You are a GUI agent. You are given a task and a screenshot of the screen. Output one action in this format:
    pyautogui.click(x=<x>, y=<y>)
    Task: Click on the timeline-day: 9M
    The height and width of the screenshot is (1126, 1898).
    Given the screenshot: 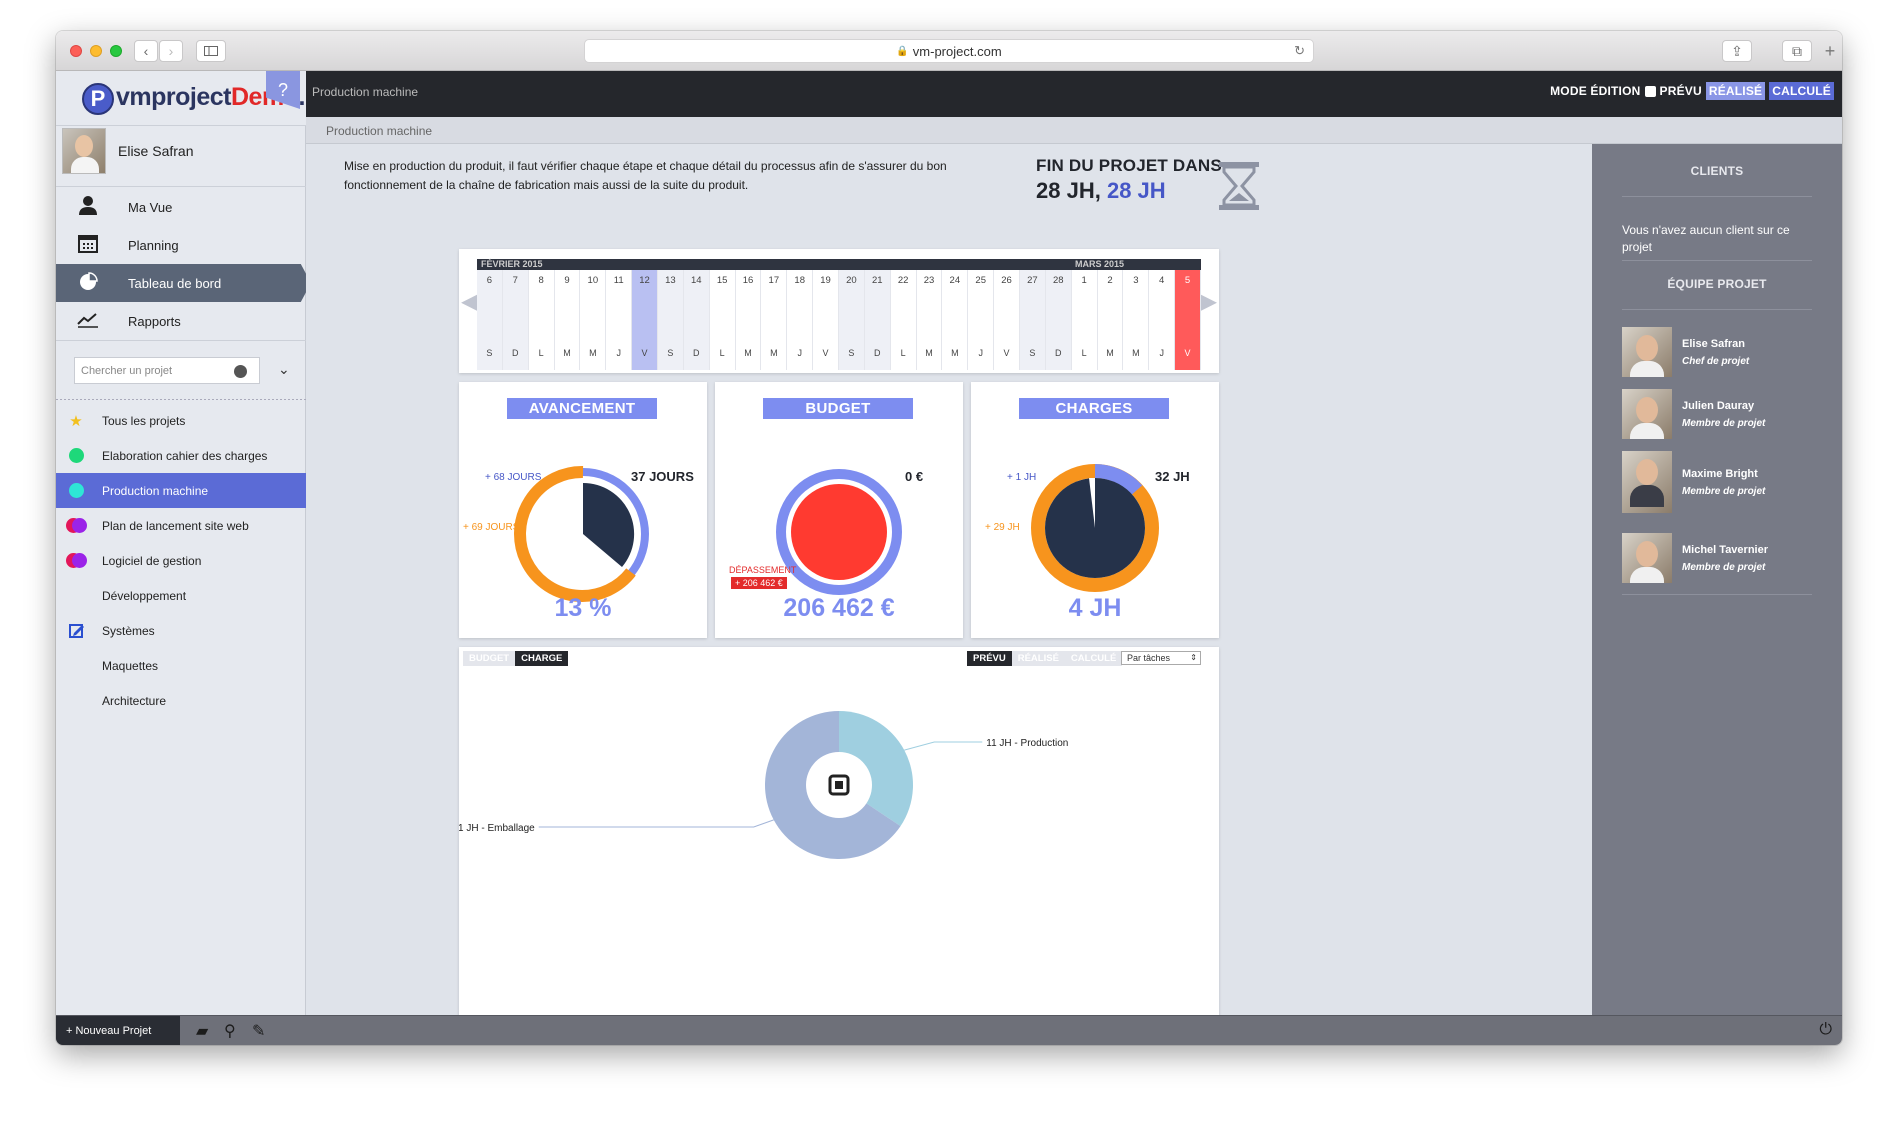 What is the action you would take?
    pyautogui.click(x=567, y=320)
    